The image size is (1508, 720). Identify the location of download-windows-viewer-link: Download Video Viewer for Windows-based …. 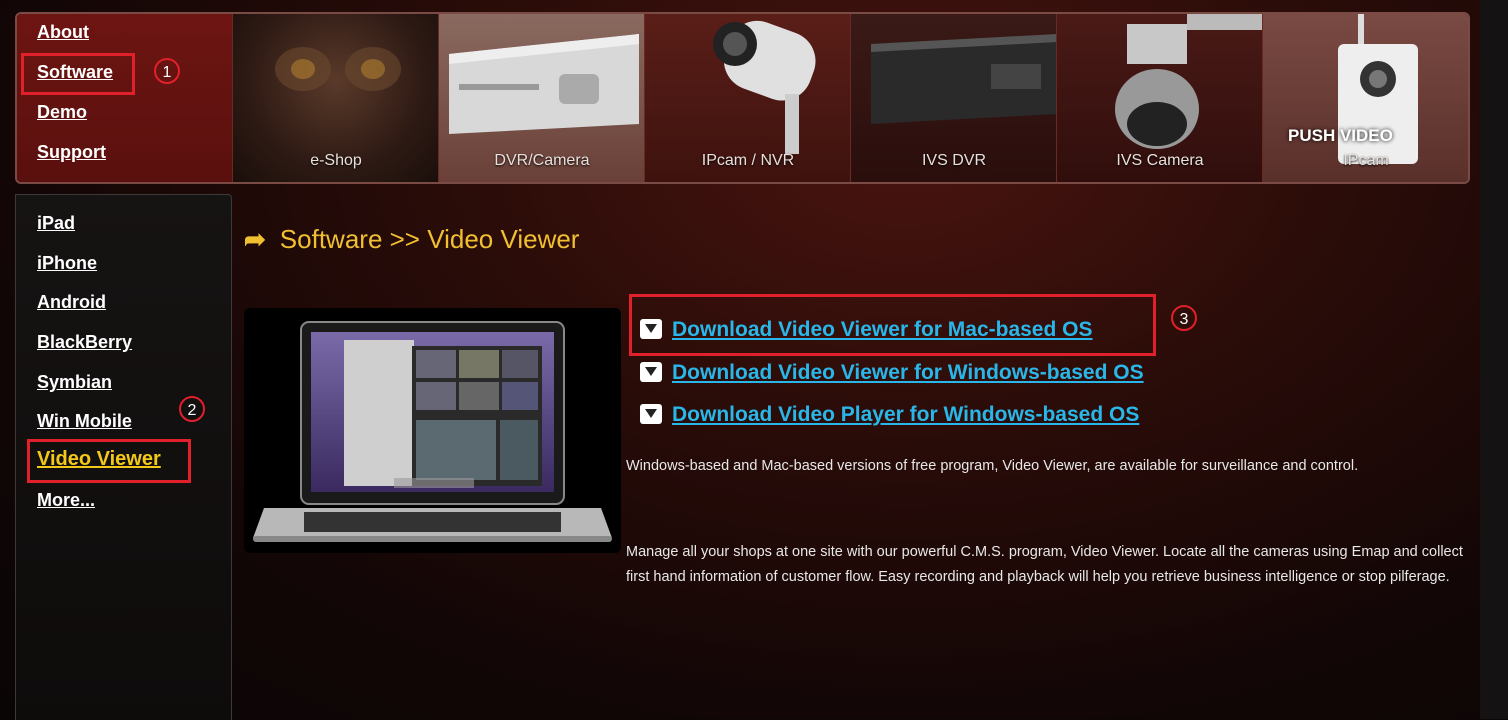
(892, 373).